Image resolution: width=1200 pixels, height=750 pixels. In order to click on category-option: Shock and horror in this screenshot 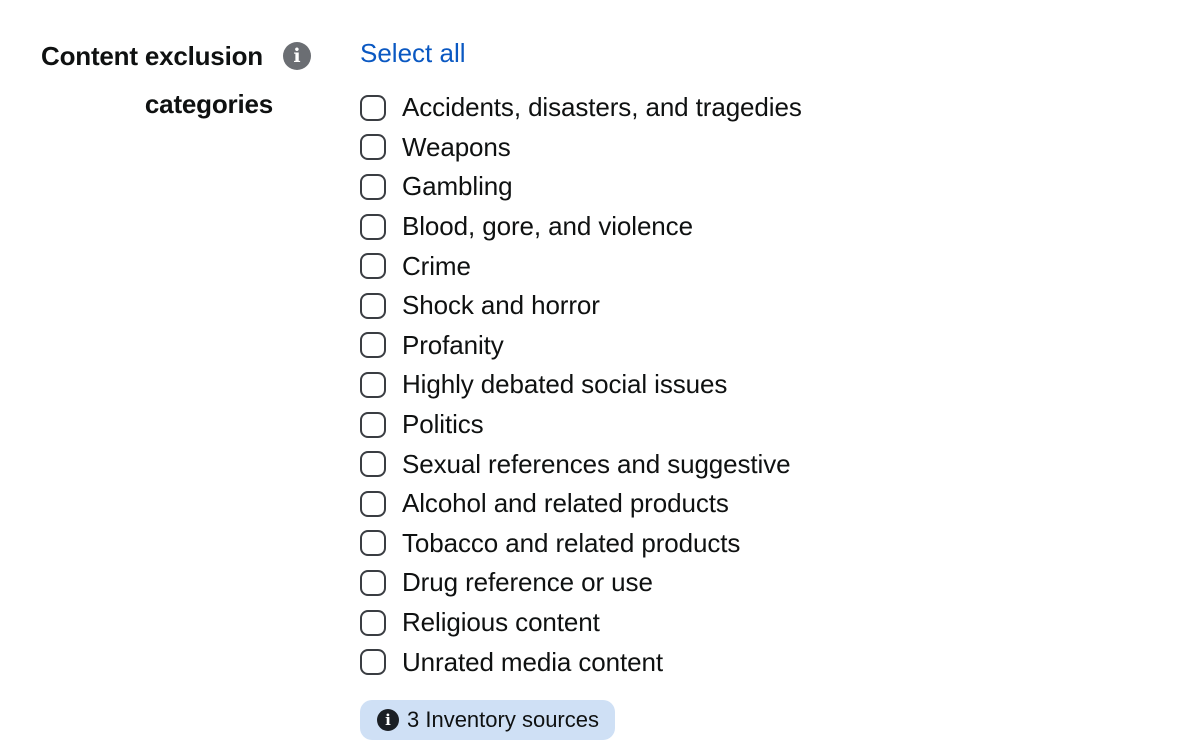, I will do `click(581, 306)`.